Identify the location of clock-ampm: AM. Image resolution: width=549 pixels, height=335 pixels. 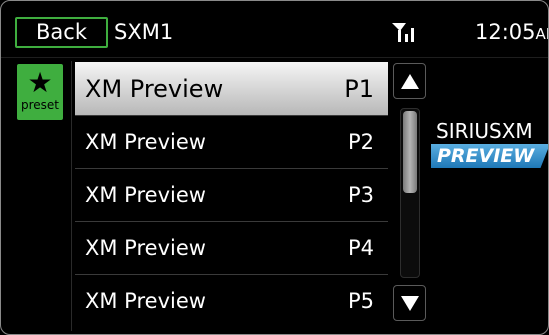
(541, 34).